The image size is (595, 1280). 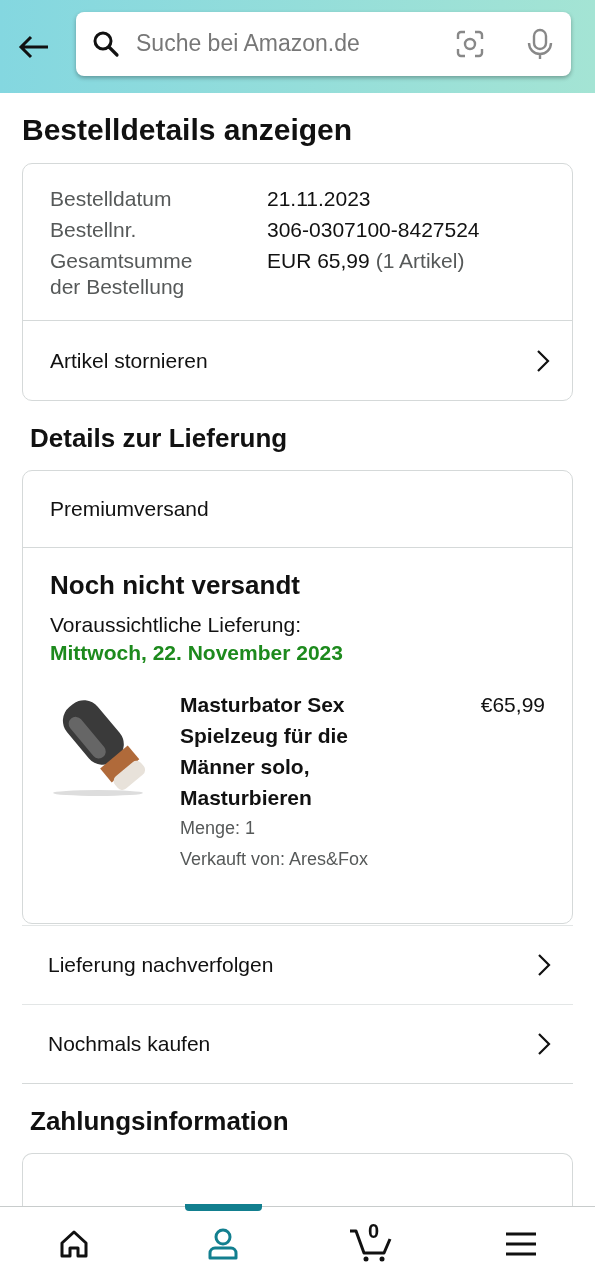 I want to click on cart-count: 0, so click(x=373, y=1231).